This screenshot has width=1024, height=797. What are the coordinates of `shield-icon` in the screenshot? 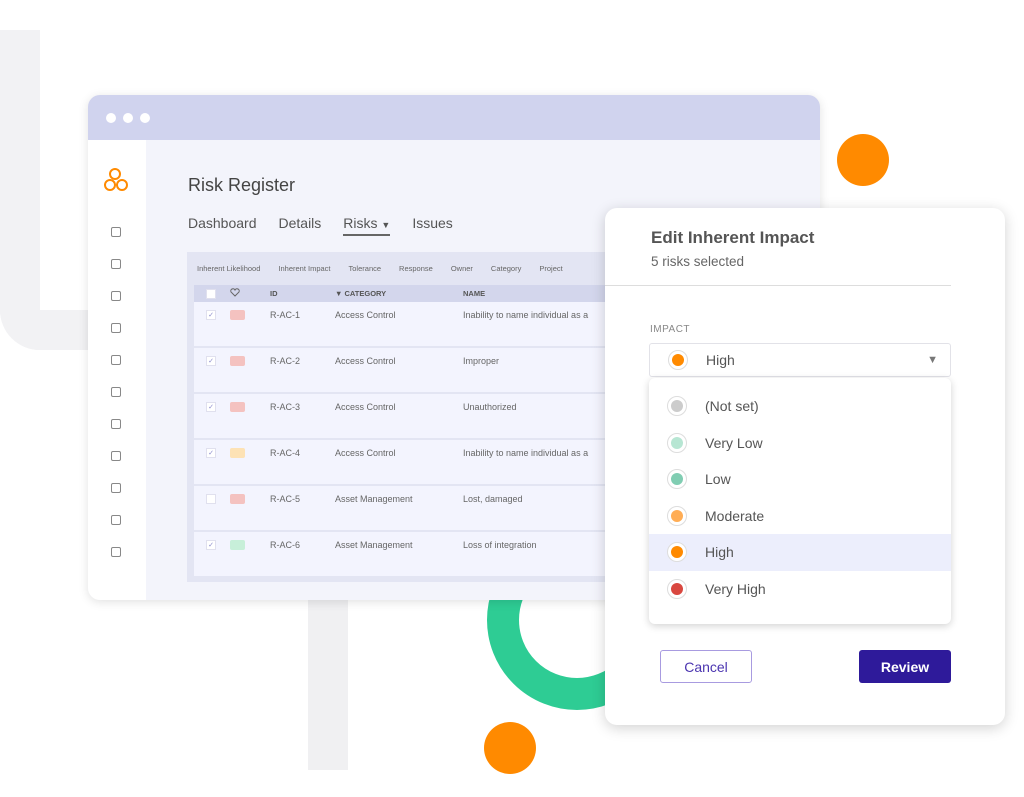 It's located at (117, 297).